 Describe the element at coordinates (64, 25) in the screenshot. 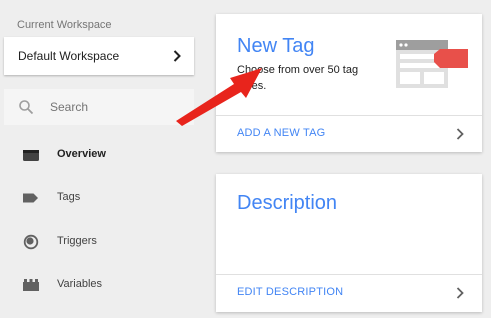

I see `workspace-label: Current Workspace` at that location.